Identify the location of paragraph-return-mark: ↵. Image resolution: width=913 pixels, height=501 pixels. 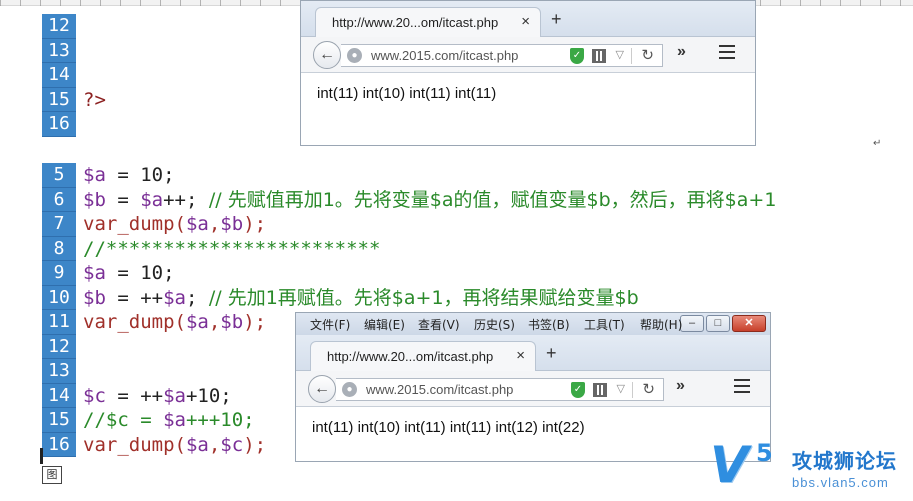
(877, 143).